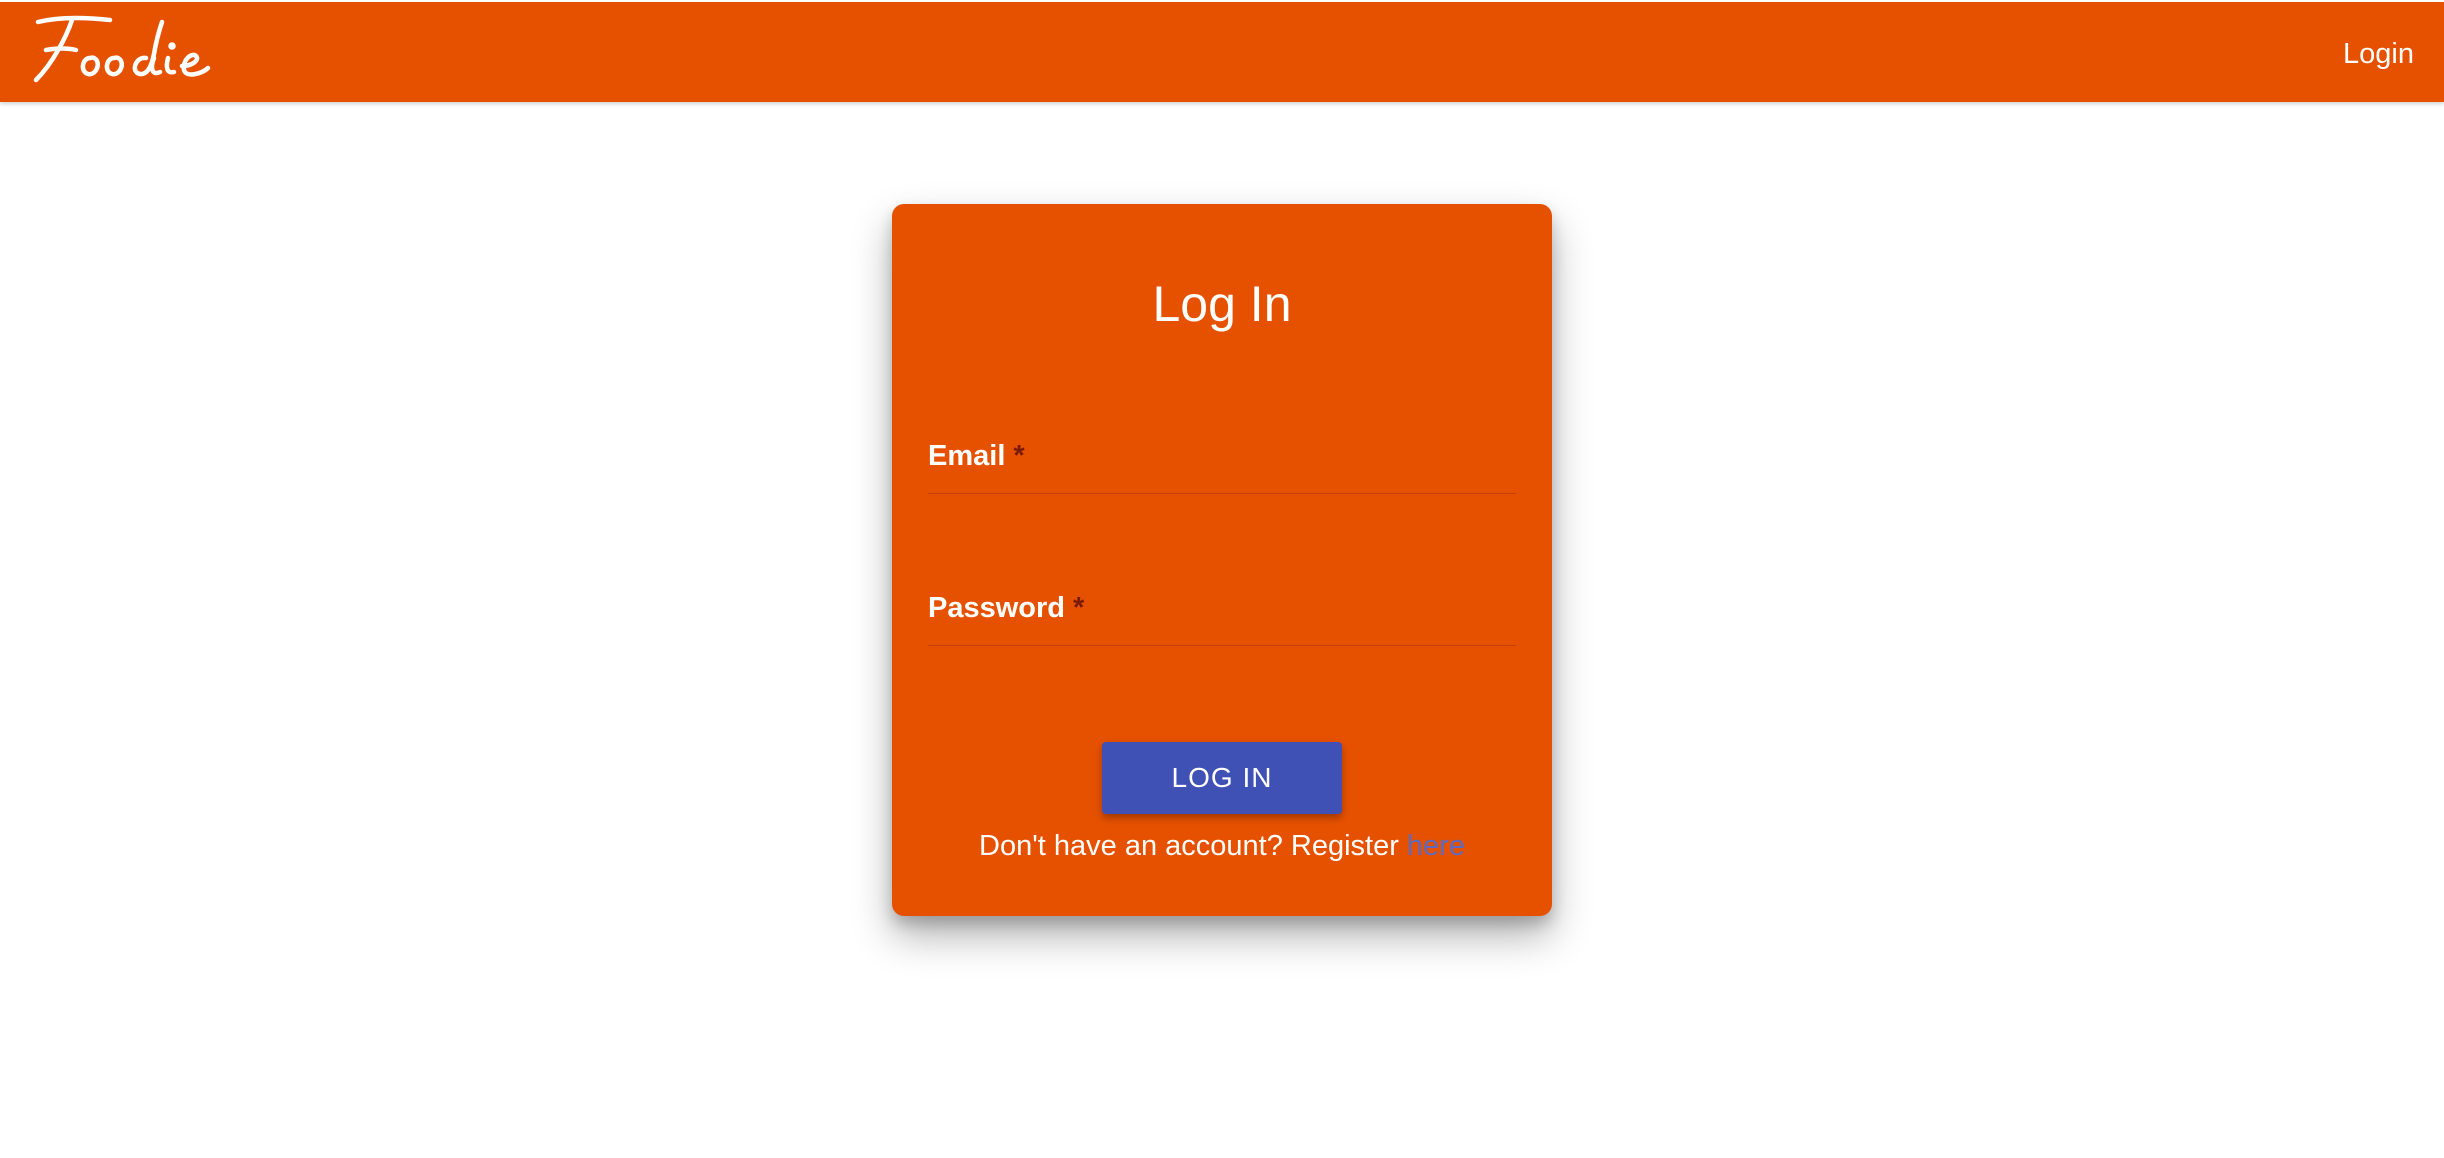 The image size is (2444, 1158). What do you see at coordinates (1222, 645) in the screenshot?
I see `password-underline` at bounding box center [1222, 645].